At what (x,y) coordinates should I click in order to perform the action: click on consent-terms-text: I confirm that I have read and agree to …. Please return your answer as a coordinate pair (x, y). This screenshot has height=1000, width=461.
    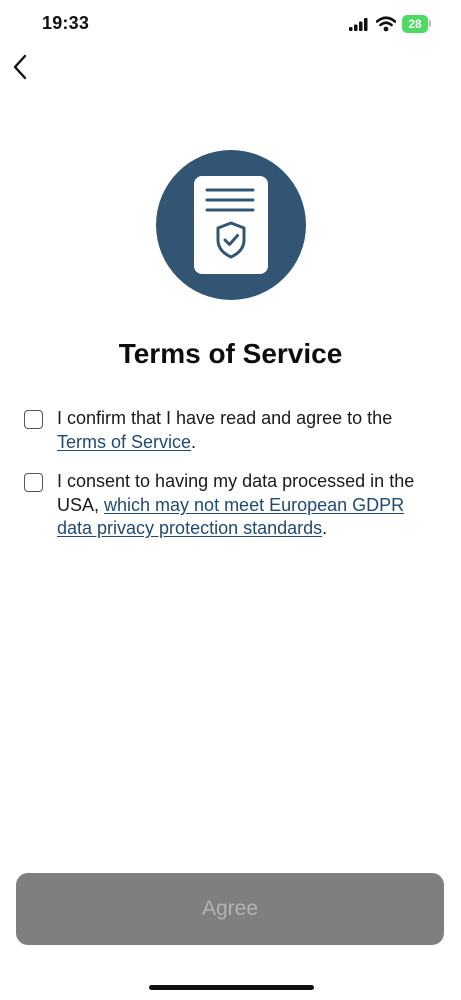
    Looking at the image, I should click on (247, 430).